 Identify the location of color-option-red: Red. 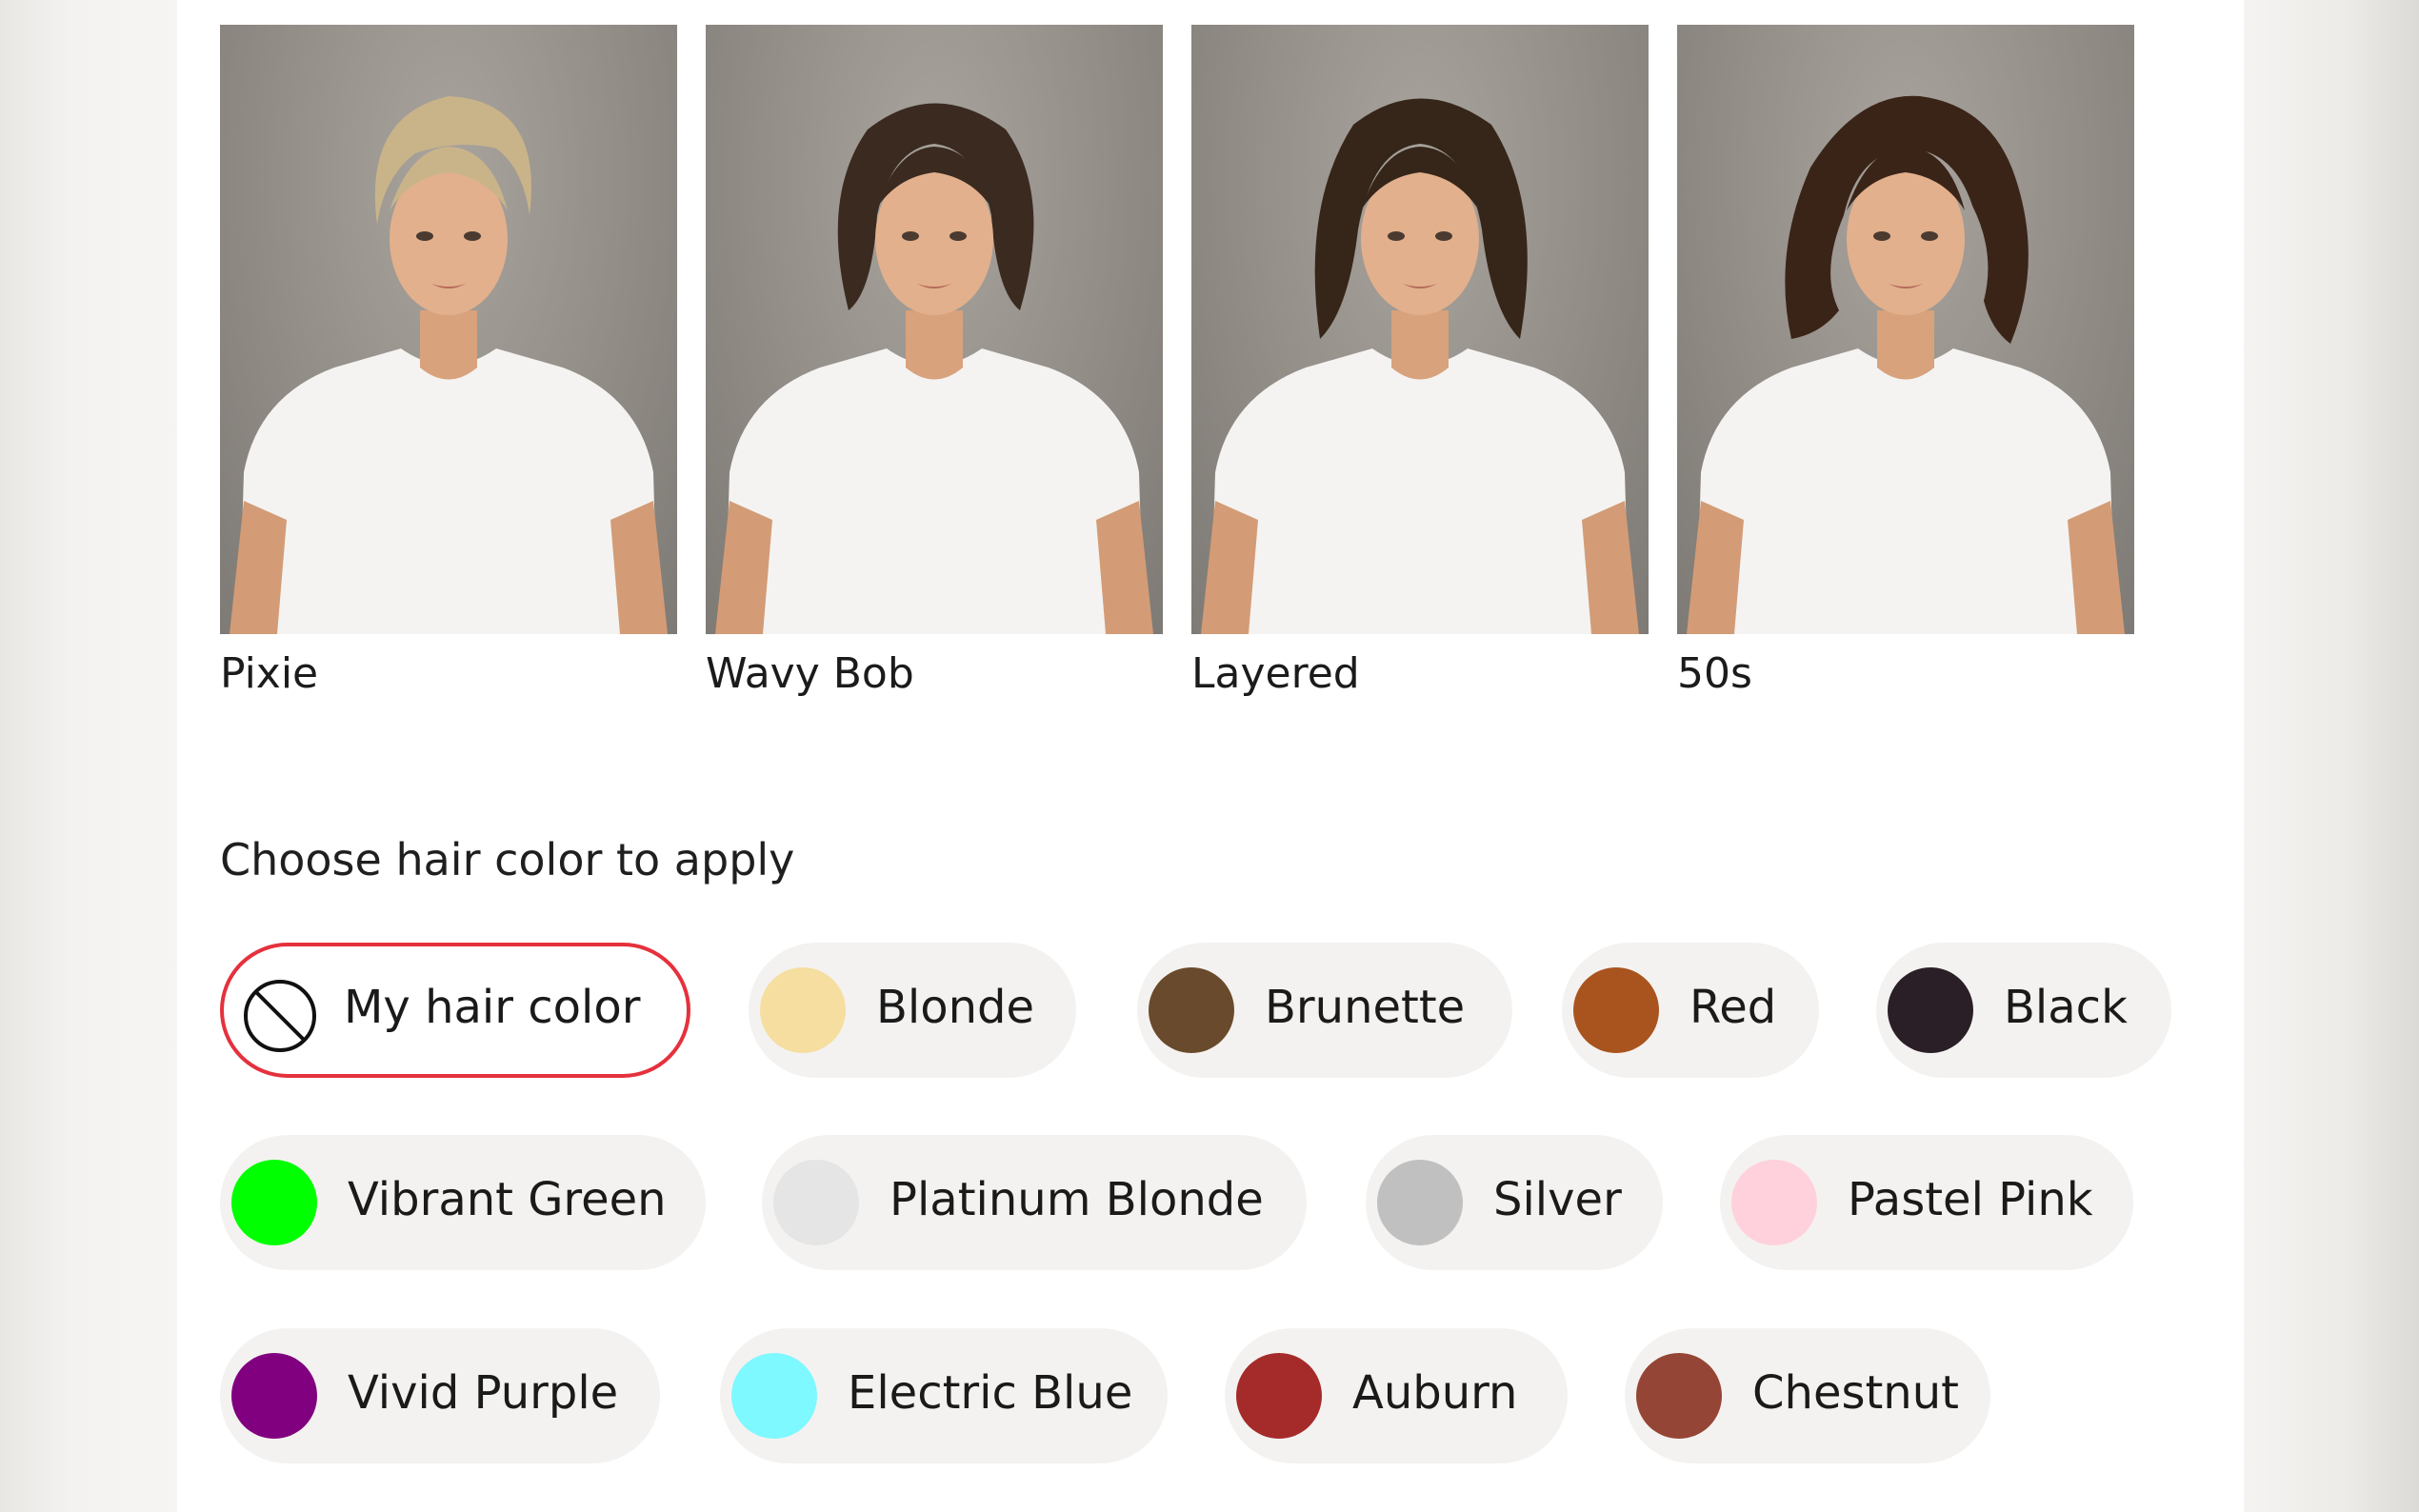
(1690, 1010).